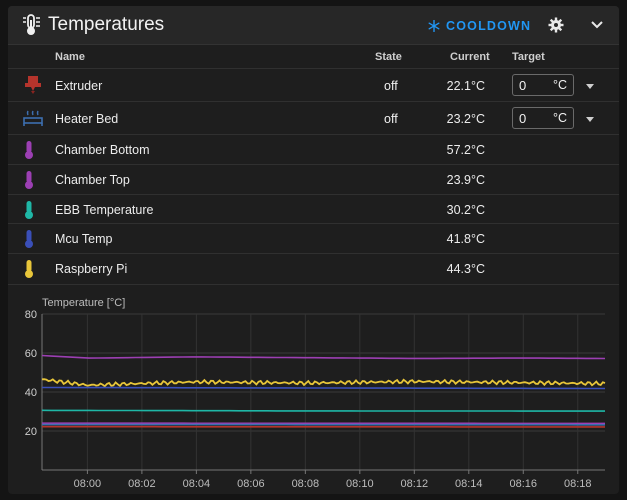 The width and height of the screenshot is (627, 500). What do you see at coordinates (31, 432) in the screenshot?
I see `y-tick-label: 20` at bounding box center [31, 432].